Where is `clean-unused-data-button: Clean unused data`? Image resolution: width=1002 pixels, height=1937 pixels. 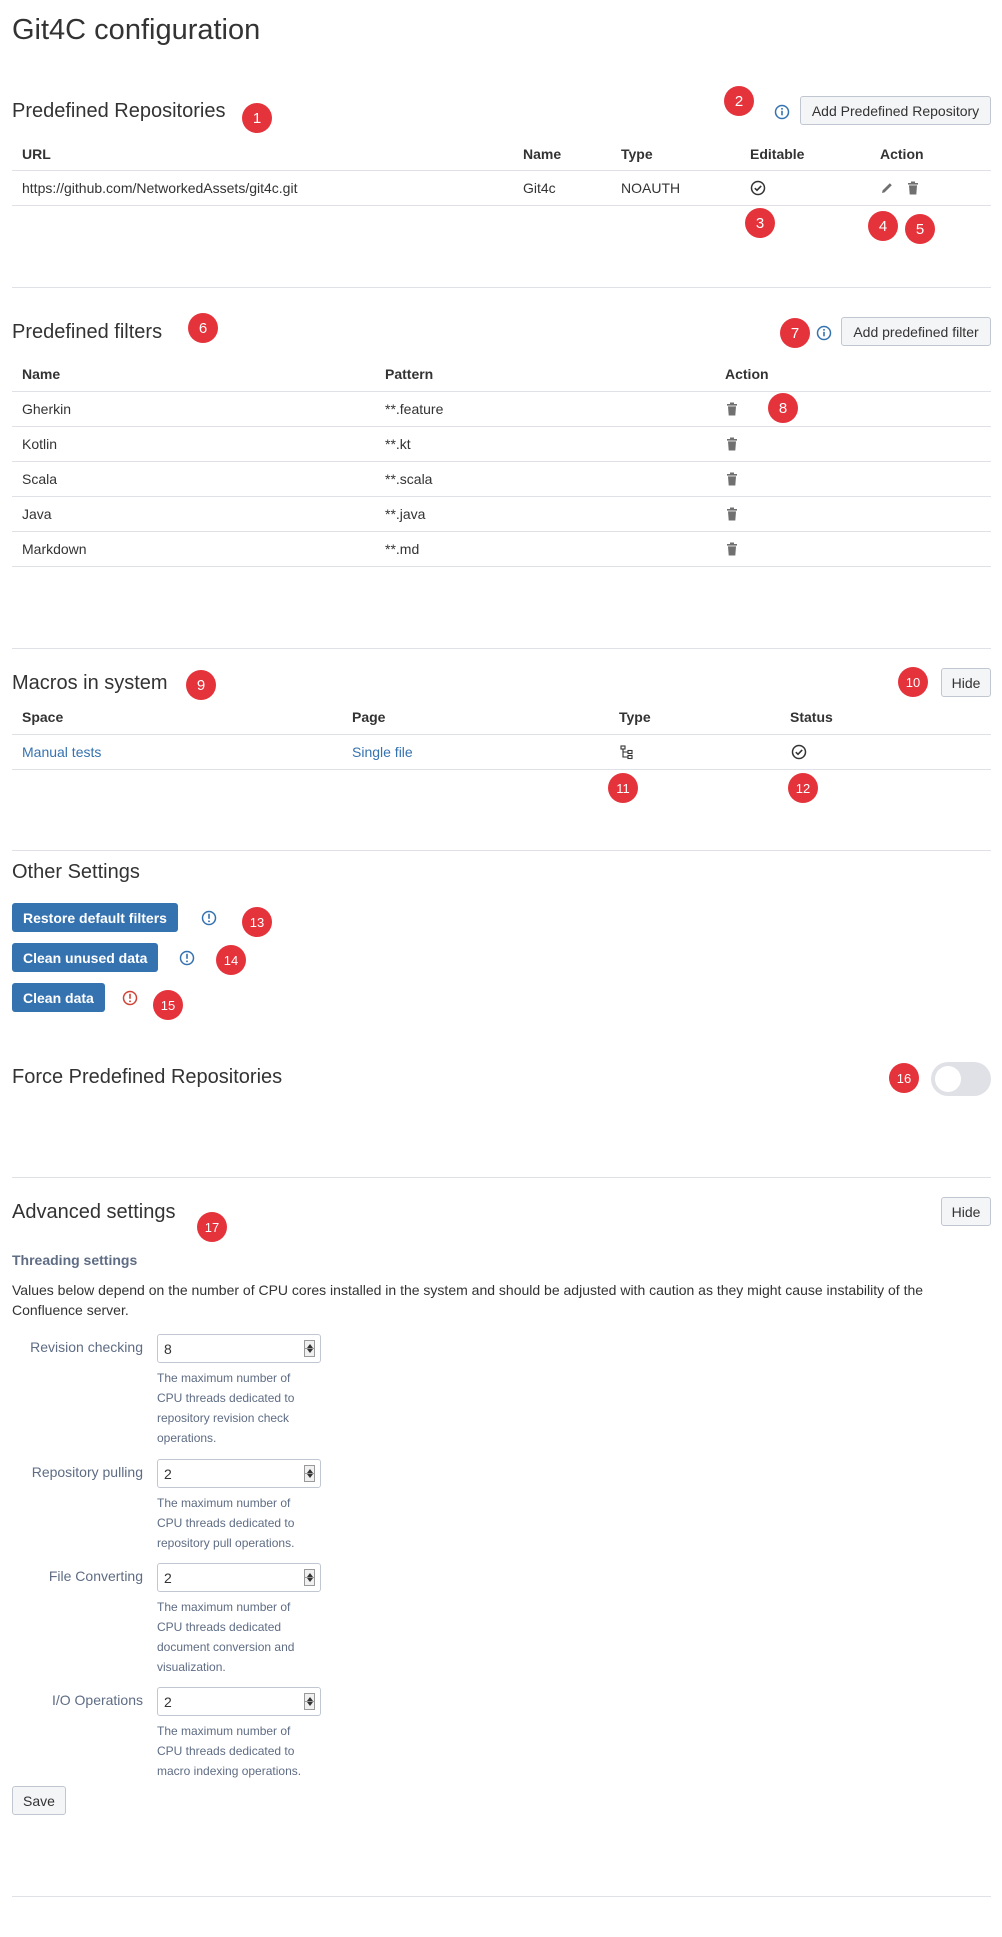
clean-unused-data-button: Clean unused data is located at coordinates (85, 957).